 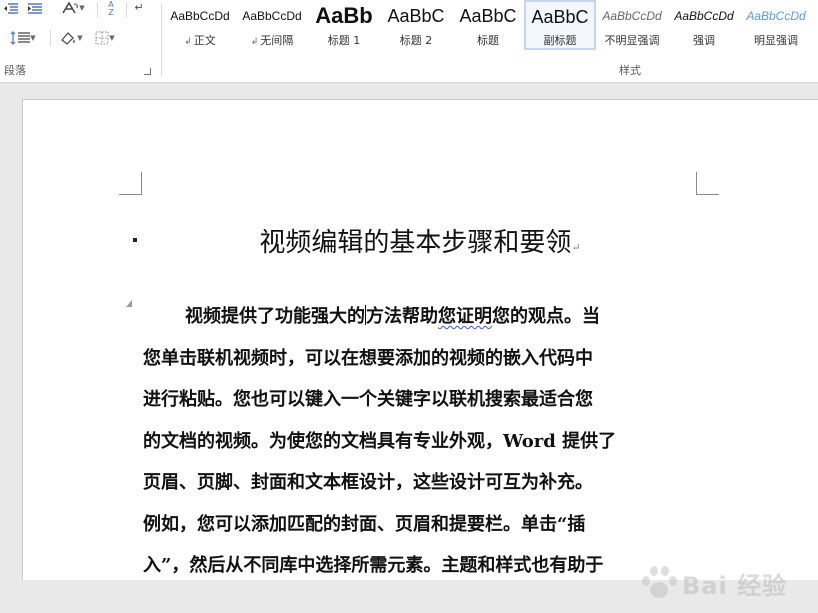 What do you see at coordinates (344, 15) in the screenshot?
I see `style-preview: AaBb` at bounding box center [344, 15].